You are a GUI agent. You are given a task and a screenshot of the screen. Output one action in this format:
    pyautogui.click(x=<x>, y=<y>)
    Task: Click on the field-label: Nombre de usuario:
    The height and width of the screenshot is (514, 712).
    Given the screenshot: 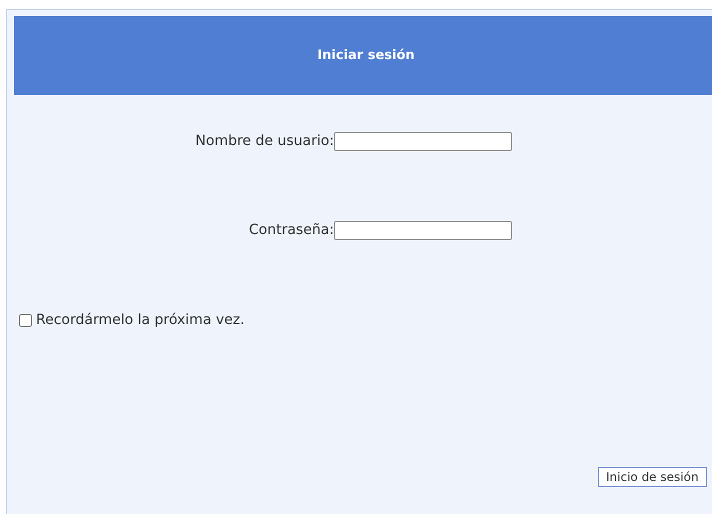 What is the action you would take?
    pyautogui.click(x=264, y=141)
    